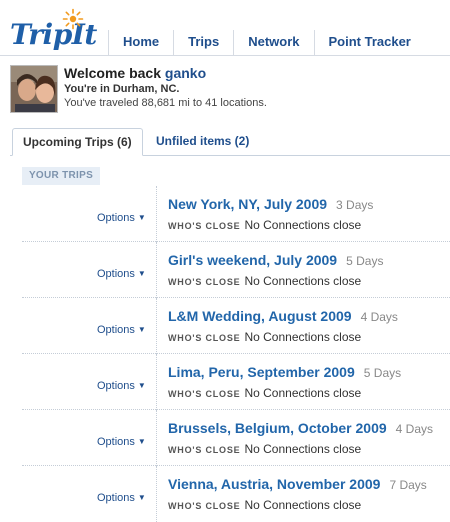 The image size is (450, 522). Describe the element at coordinates (260, 316) in the screenshot. I see `trip-title: L&M Wedding, August 2009` at that location.